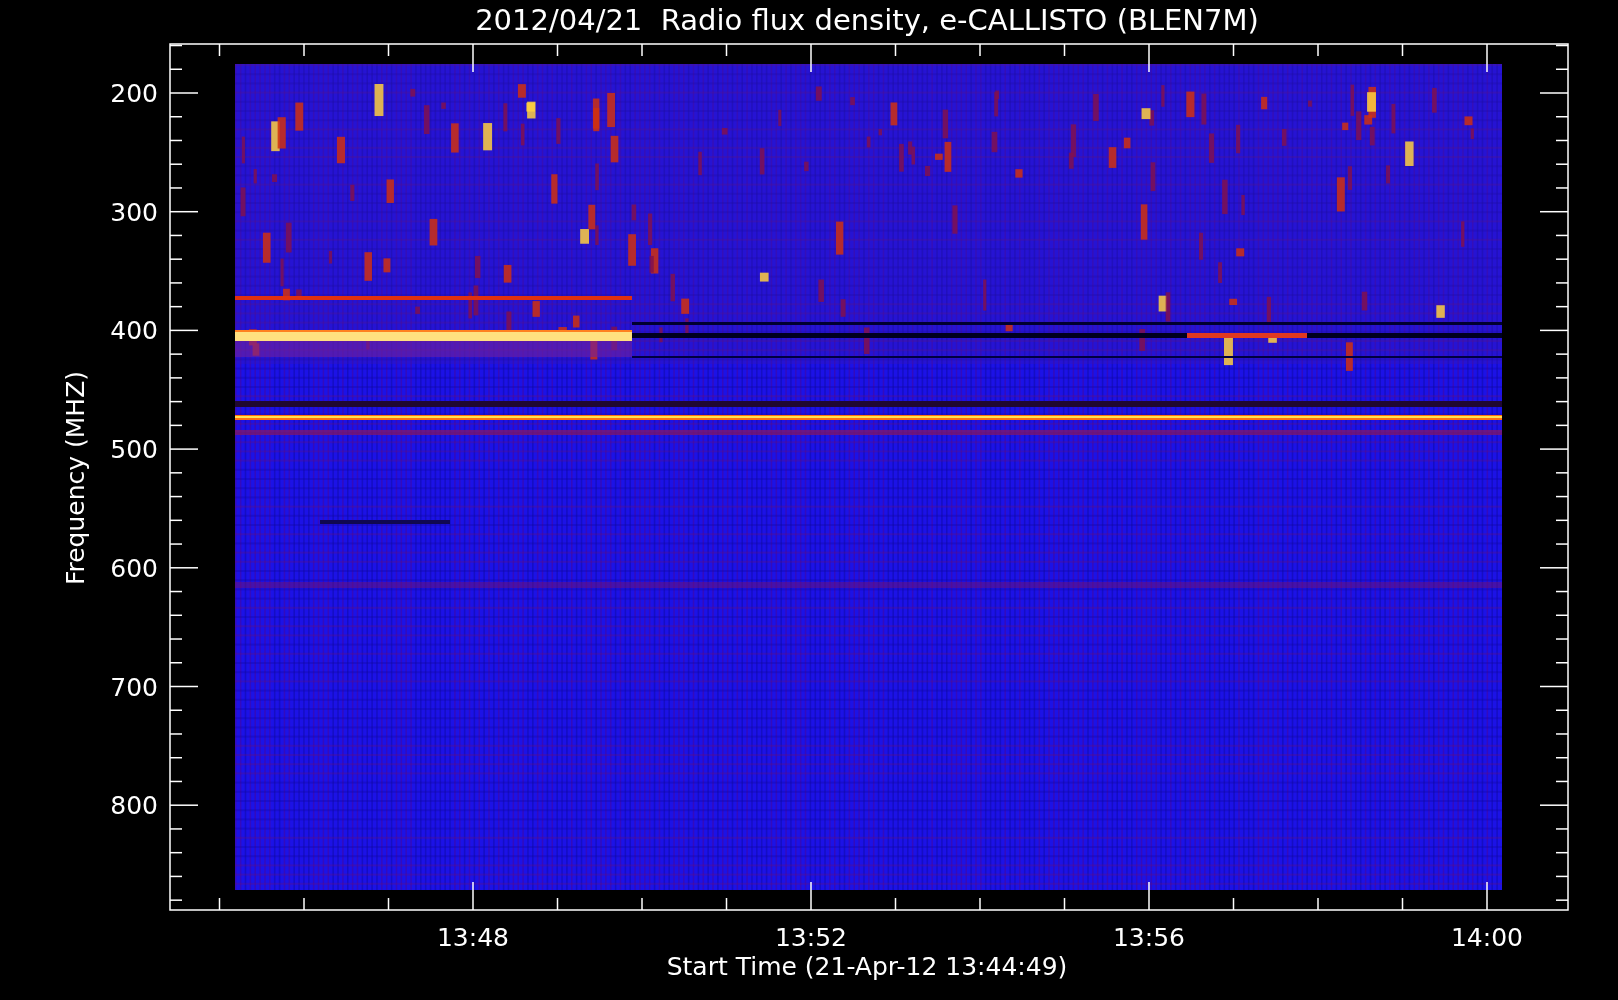  What do you see at coordinates (811, 937) in the screenshot?
I see `x-tick-label: 13:52` at bounding box center [811, 937].